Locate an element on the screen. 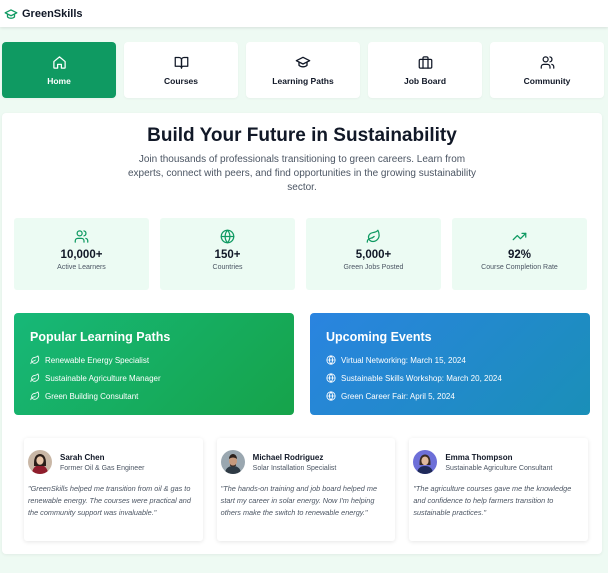  brand: GreenSkills is located at coordinates (43, 14).